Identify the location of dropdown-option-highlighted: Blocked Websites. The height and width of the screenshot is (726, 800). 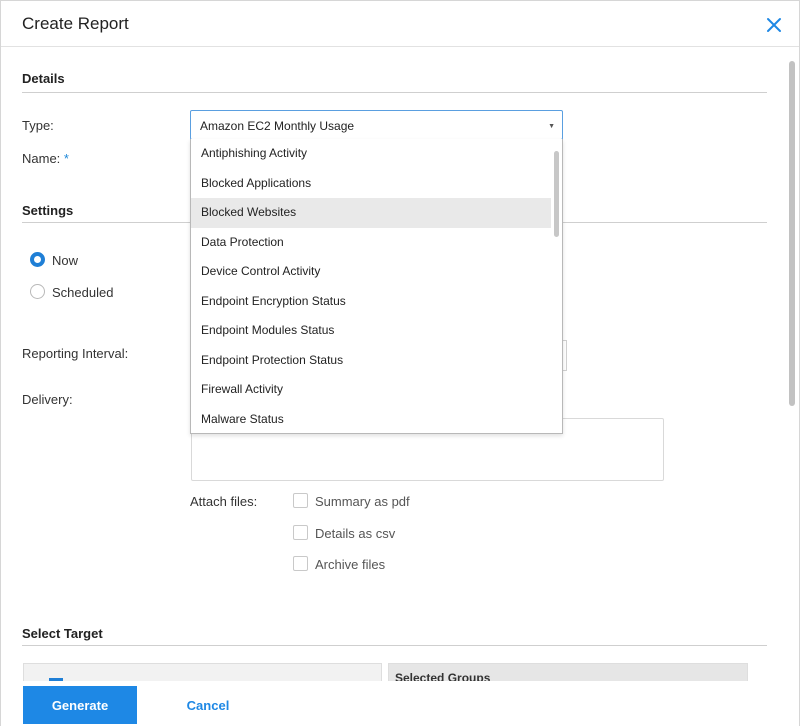
(371, 213).